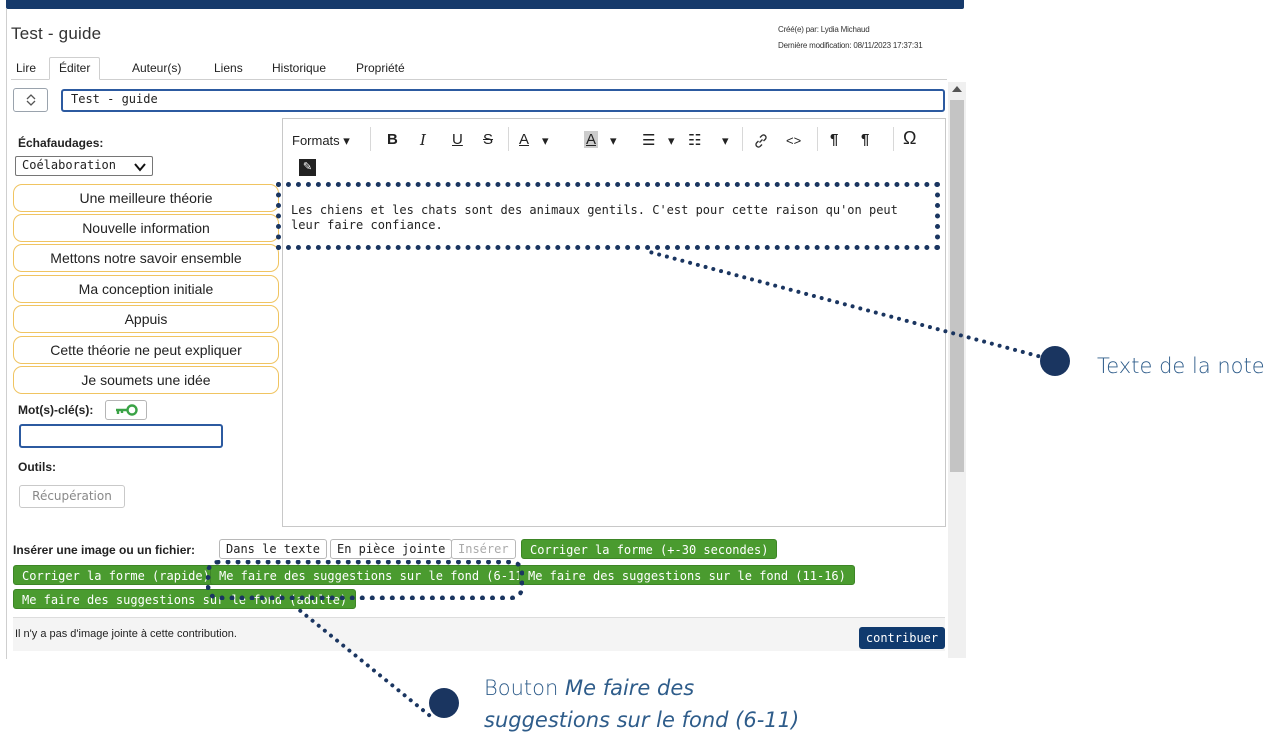 The image size is (1282, 732). Describe the element at coordinates (61, 143) in the screenshot. I see `scaffolds-label: Échafaudages:` at that location.